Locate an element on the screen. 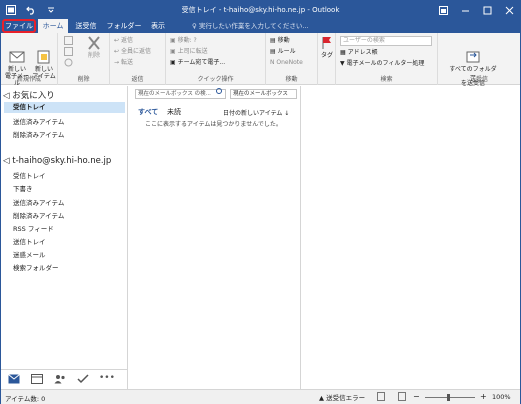 The image size is (521, 404). empty-message: ここに表示するアイテムは見つかりませんでした。 is located at coordinates (213, 124).